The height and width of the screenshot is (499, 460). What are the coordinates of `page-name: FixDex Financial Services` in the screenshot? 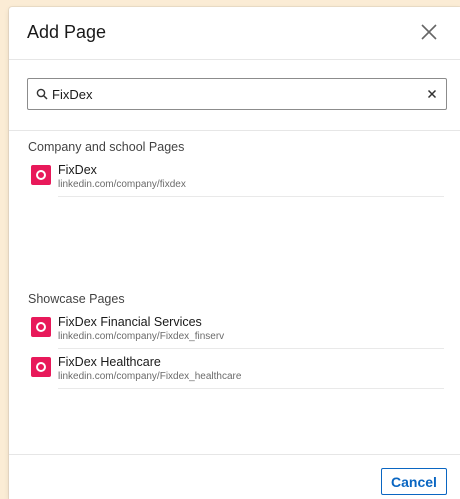 It's located at (130, 322).